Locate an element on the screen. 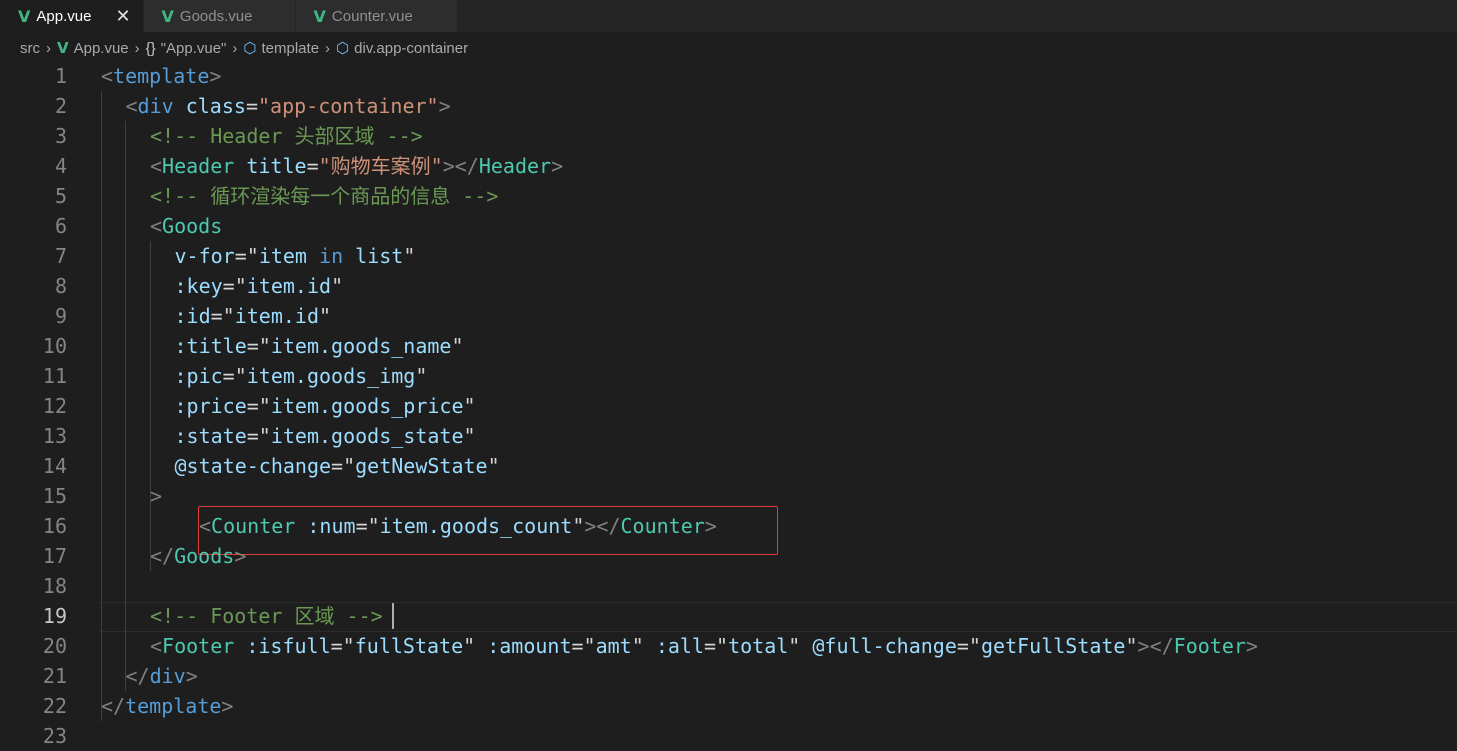  tab-goods-vue: V Goods.vue is located at coordinates (219, 16).